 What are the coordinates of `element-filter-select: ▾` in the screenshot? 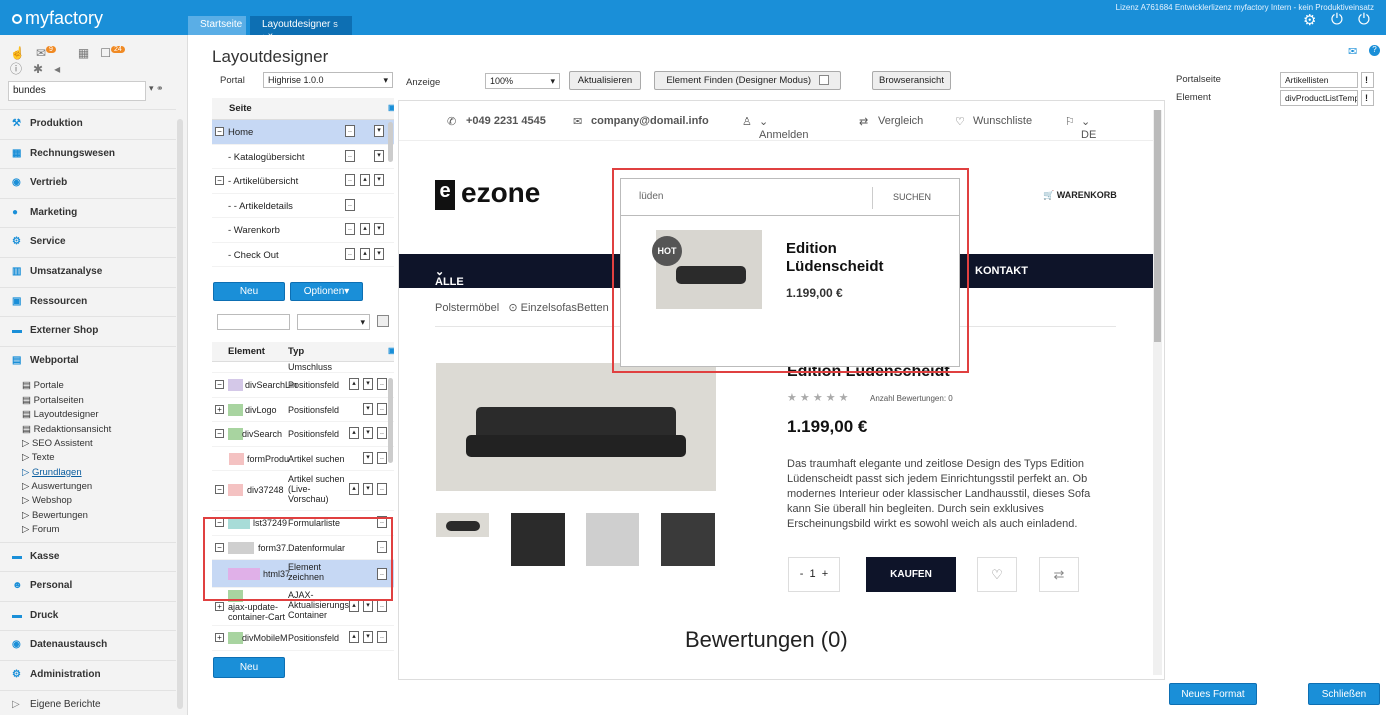 It's located at (333, 322).